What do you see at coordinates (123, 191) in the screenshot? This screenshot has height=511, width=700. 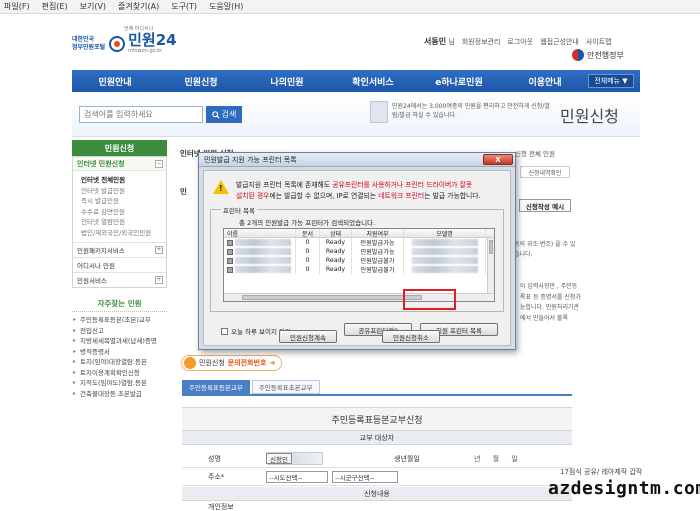 I see `sidebar-item-issue: 인터넷 발급민원` at bounding box center [123, 191].